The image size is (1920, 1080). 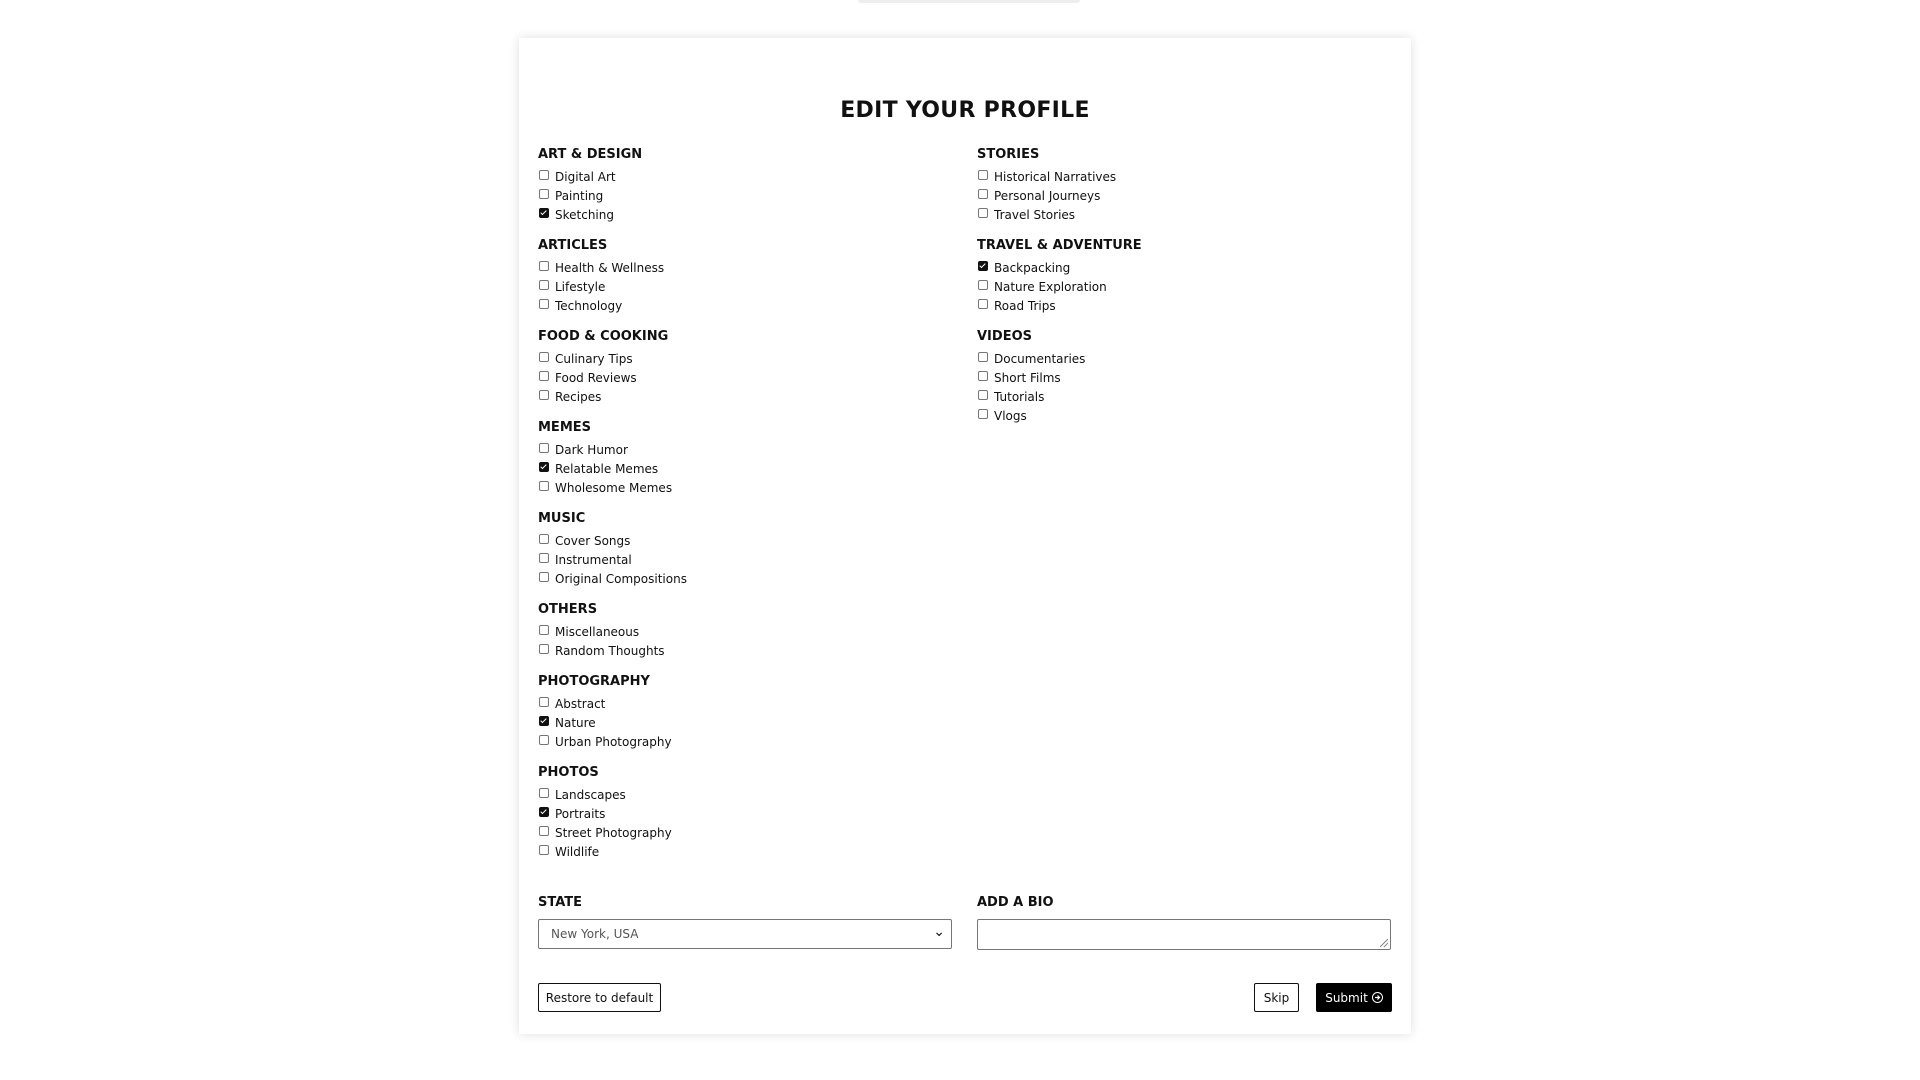 I want to click on interest-option-label: Instrumental, so click(x=593, y=559).